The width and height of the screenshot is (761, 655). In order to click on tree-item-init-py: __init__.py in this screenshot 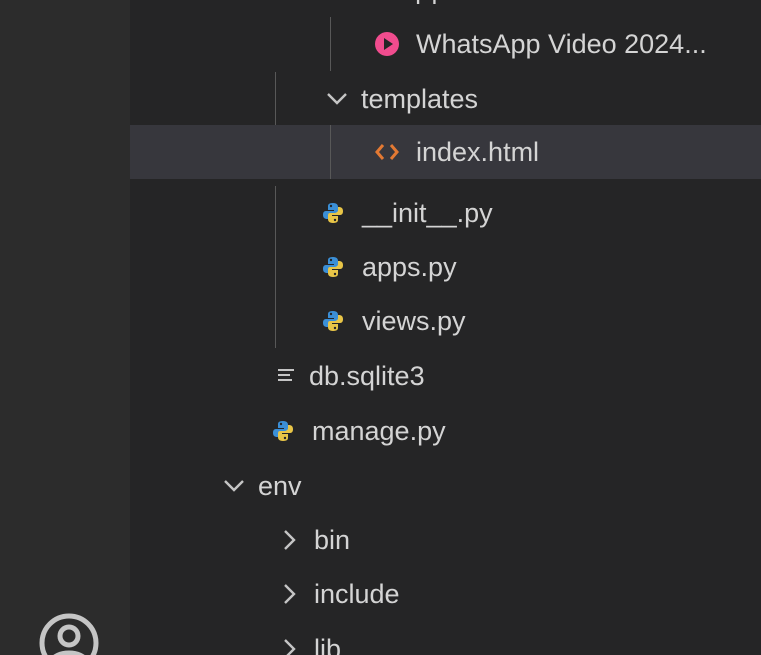, I will do `click(445, 213)`.